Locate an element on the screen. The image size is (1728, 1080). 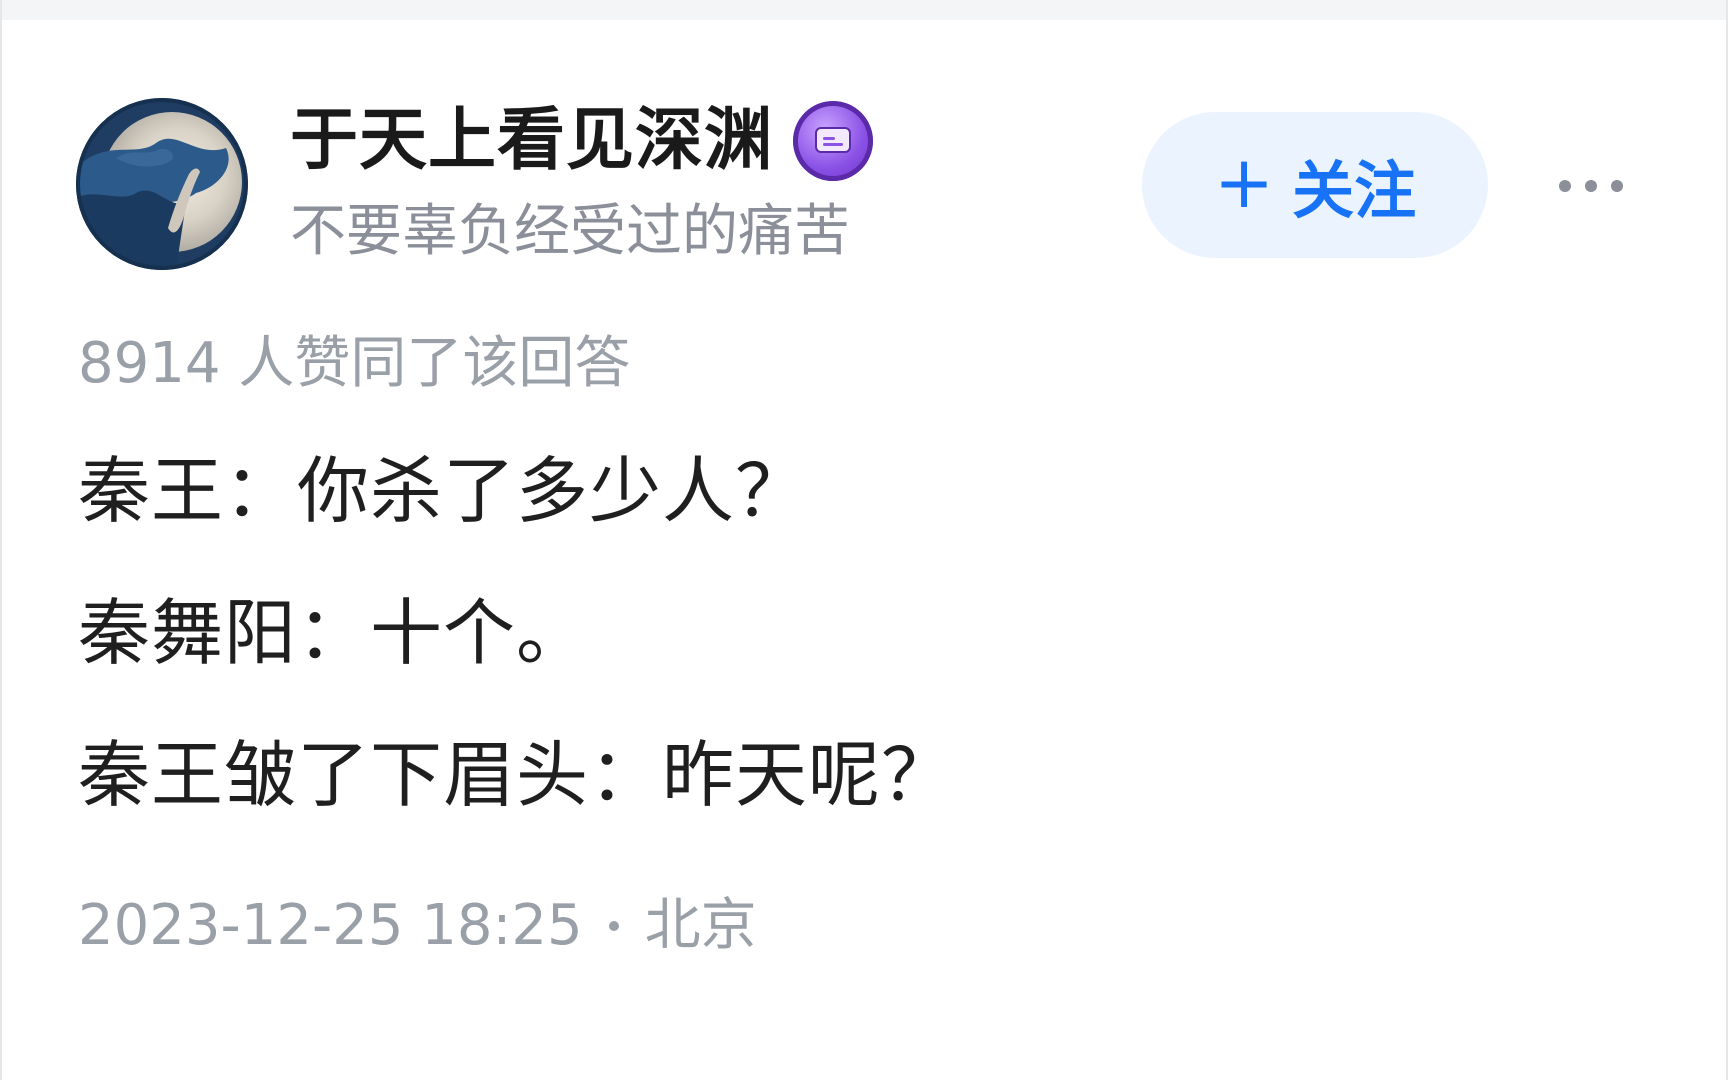
answer-line: 秦王皱了下眉头：昨天呢？ is located at coordinates (516, 775).